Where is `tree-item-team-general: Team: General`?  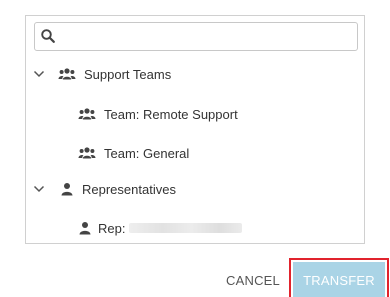 tree-item-team-general: Team: General is located at coordinates (133, 153).